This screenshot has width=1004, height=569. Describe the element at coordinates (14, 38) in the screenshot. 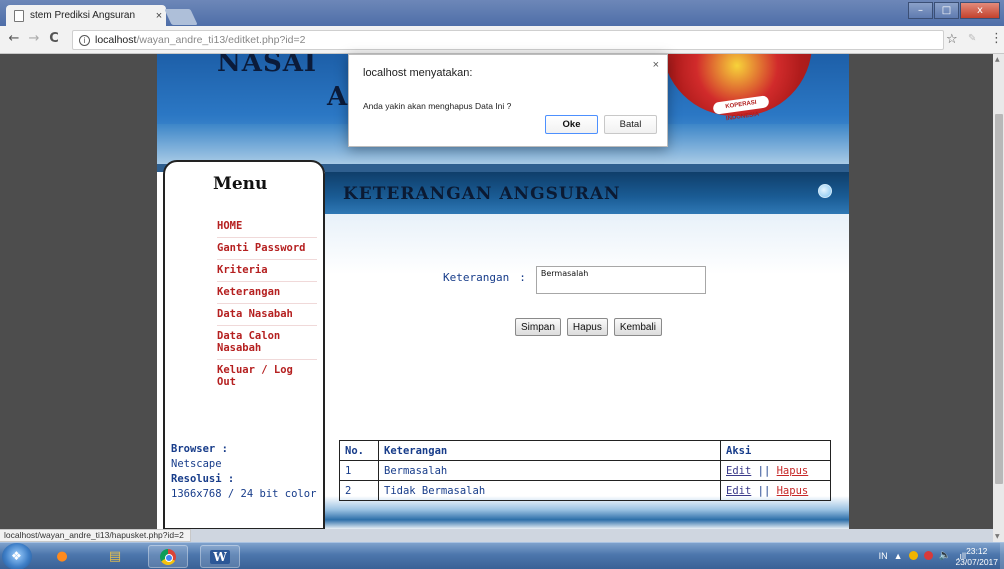

I see `back-arrow-icon: ←` at that location.